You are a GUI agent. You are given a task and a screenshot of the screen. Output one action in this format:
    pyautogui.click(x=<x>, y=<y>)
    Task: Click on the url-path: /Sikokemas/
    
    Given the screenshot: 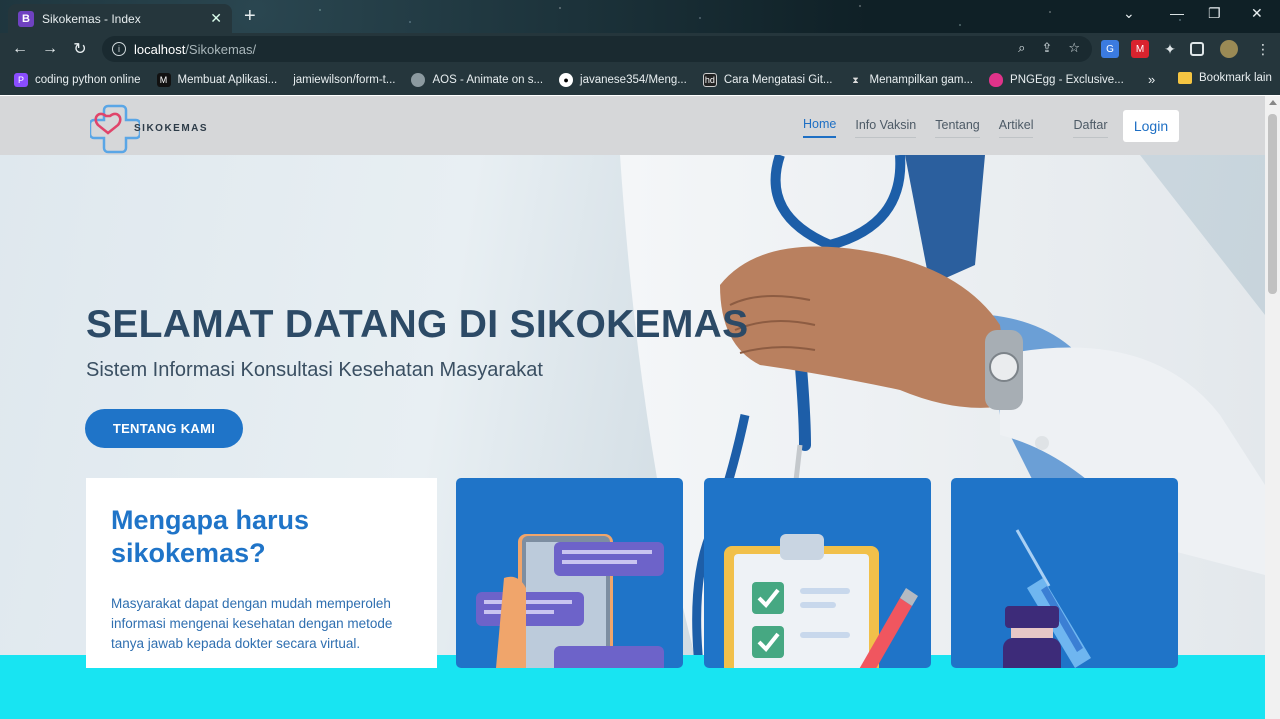 What is the action you would take?
    pyautogui.click(x=221, y=49)
    